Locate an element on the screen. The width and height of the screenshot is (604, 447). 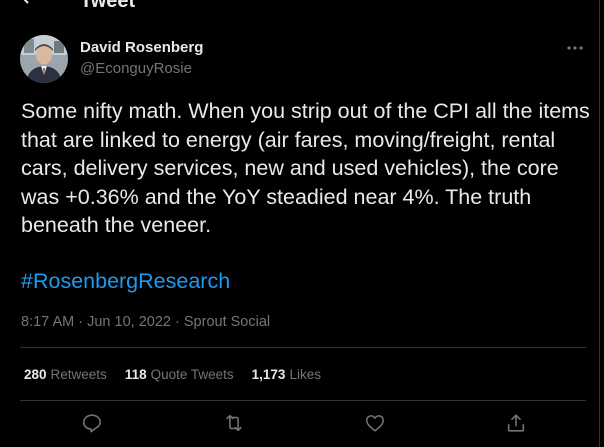
retweets-label: Retweets is located at coordinates (78, 374).